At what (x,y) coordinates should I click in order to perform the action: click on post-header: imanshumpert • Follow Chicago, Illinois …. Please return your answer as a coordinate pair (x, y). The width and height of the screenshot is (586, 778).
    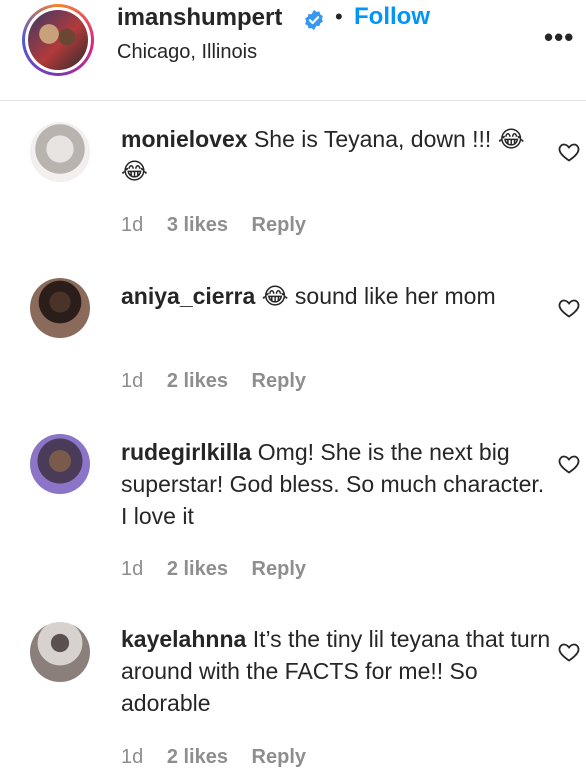
    Looking at the image, I should click on (293, 50).